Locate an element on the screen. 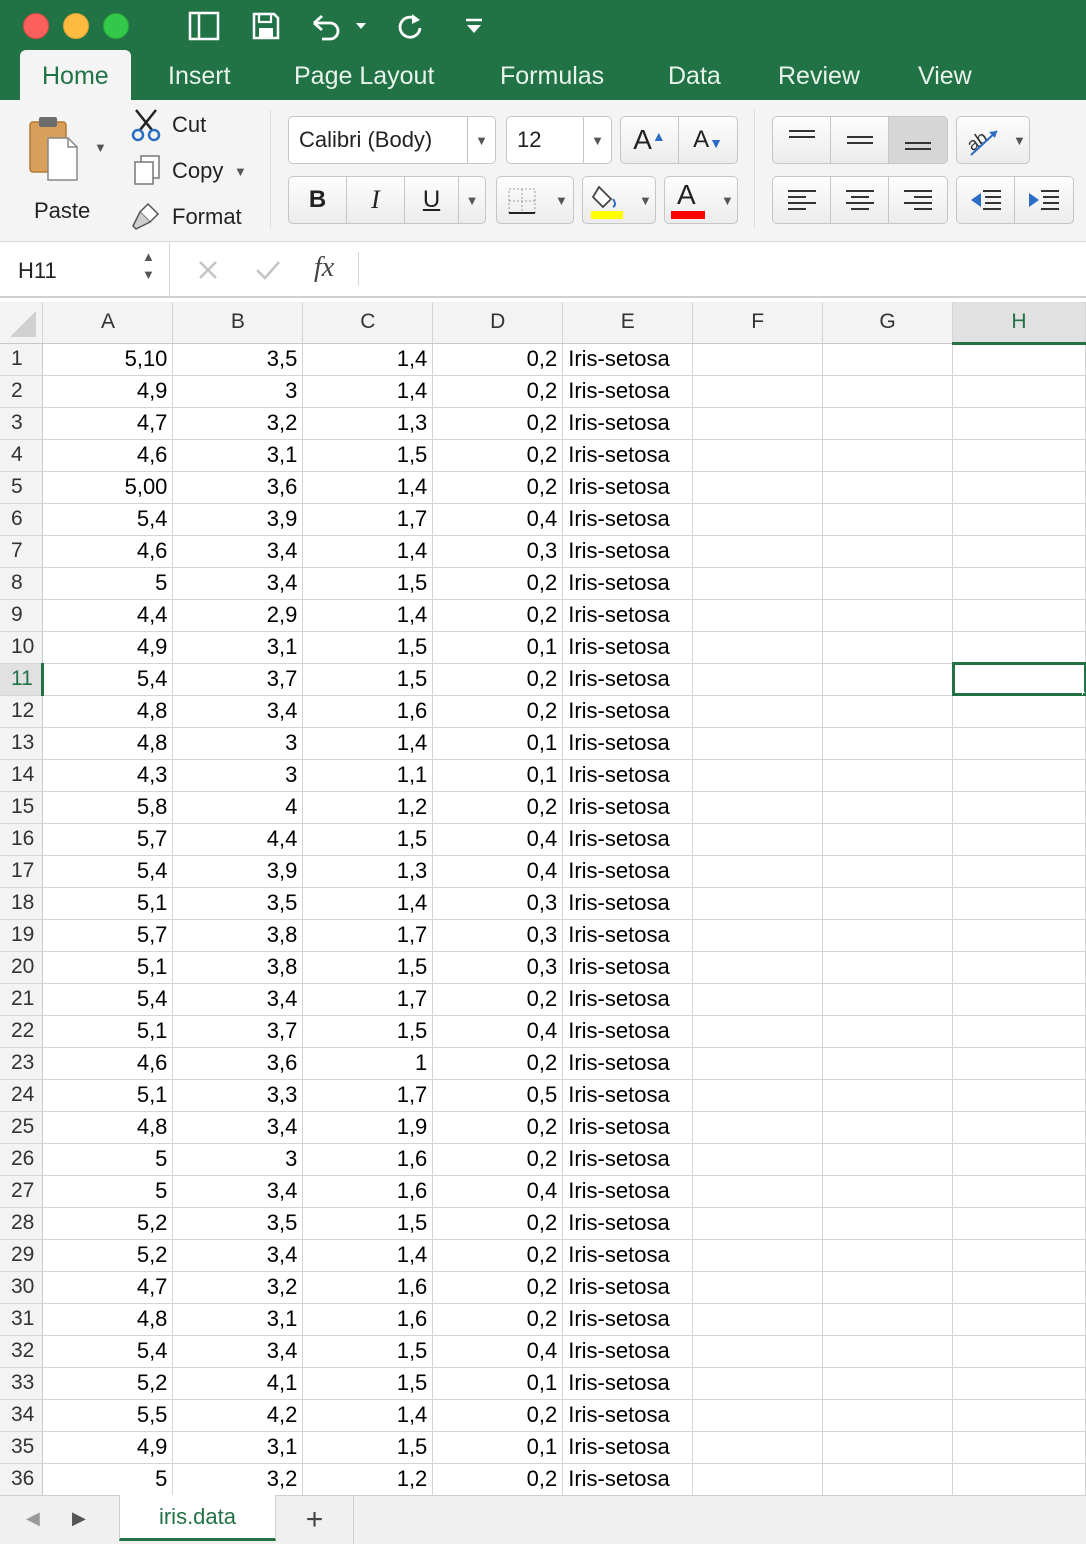 This screenshot has width=1086, height=1544. cell-a36: 5 is located at coordinates (108, 1479).